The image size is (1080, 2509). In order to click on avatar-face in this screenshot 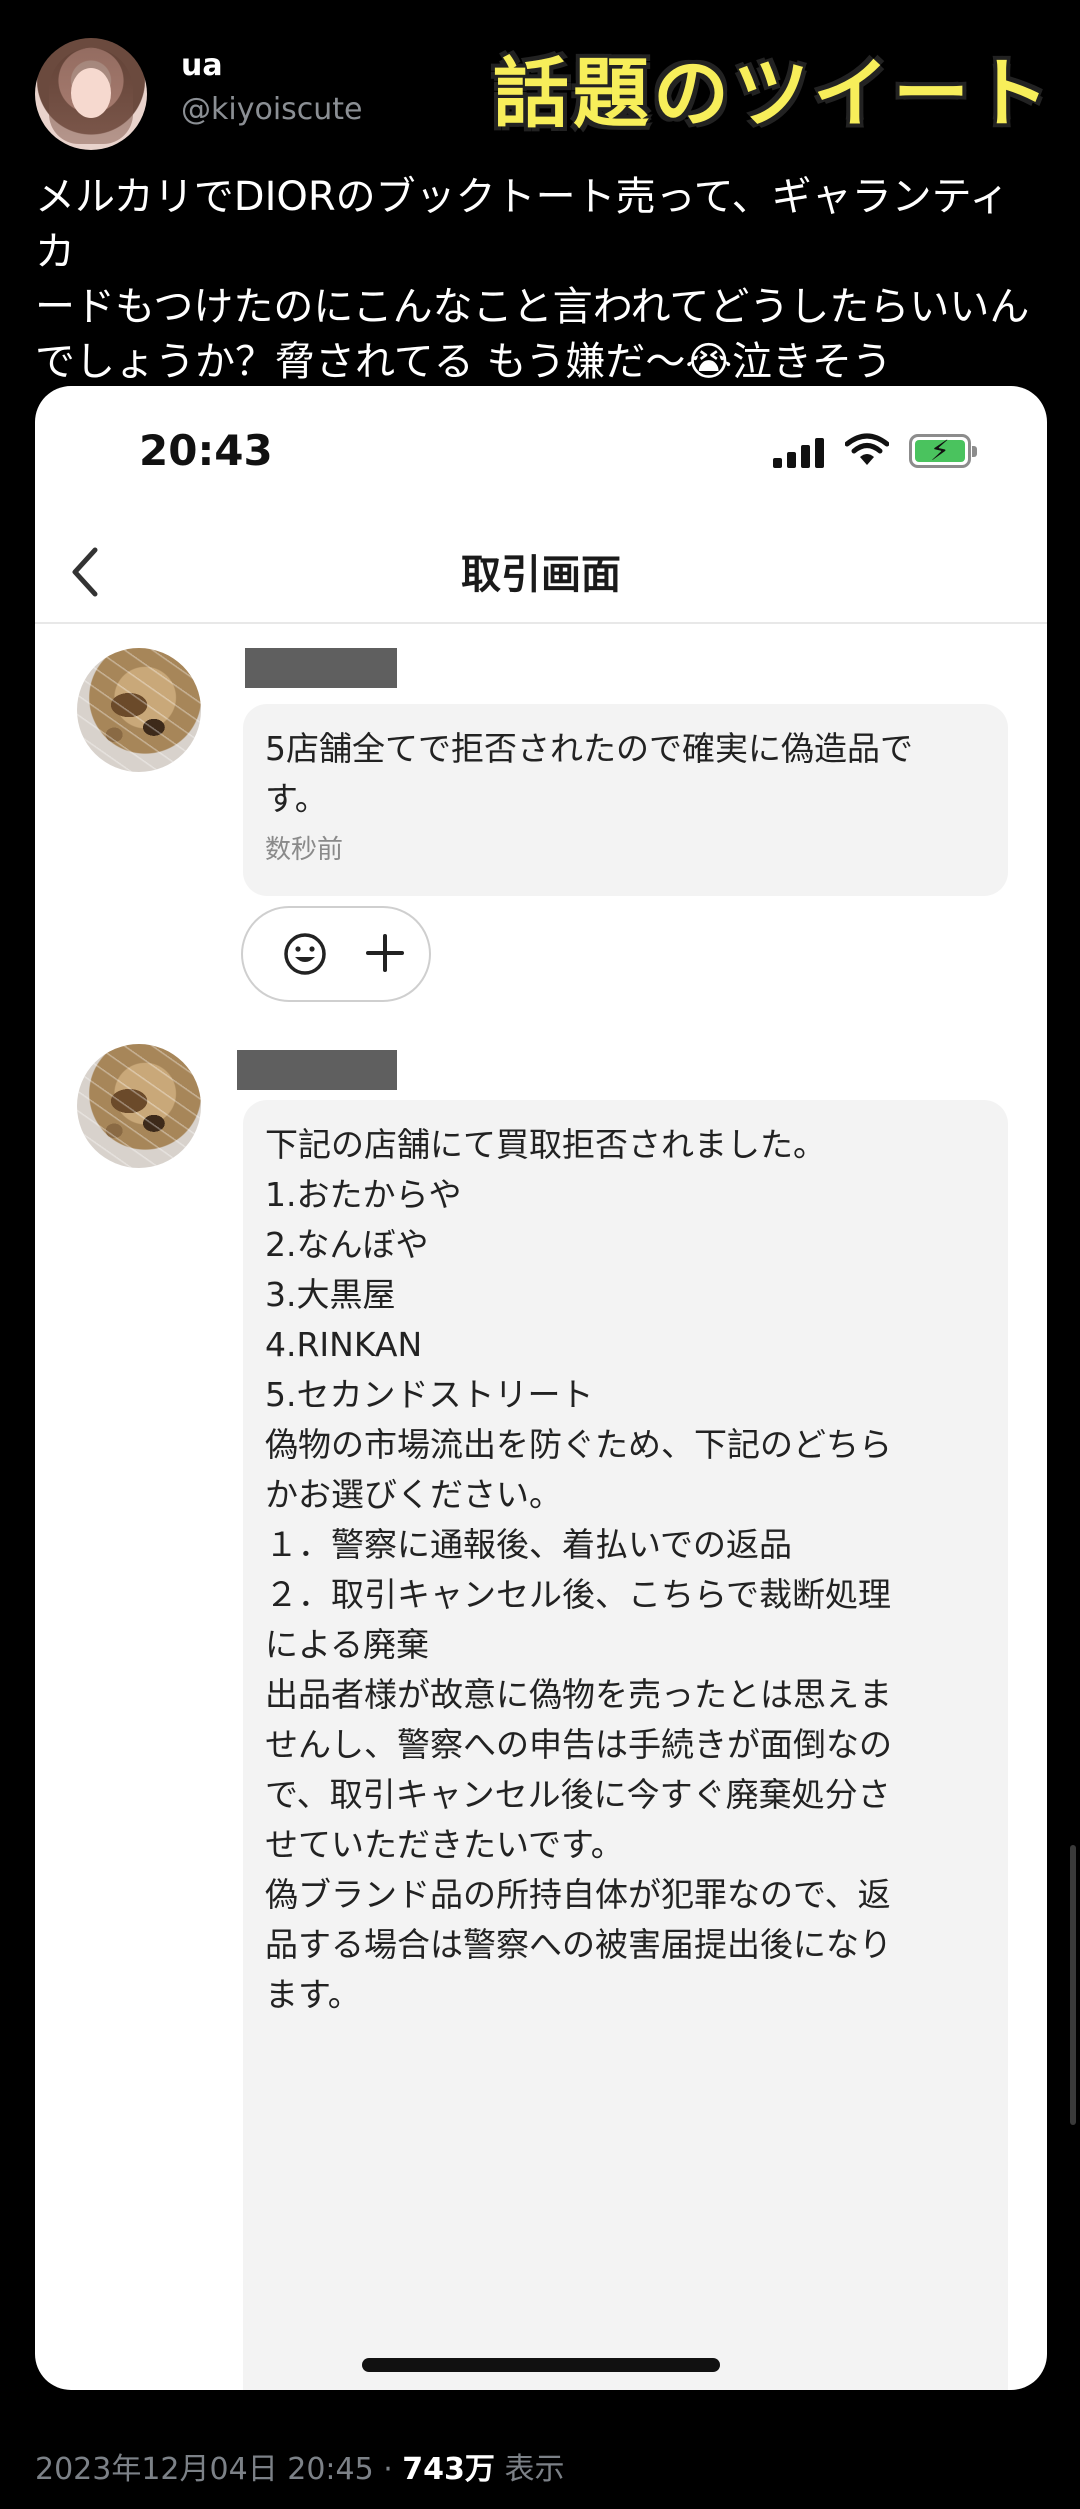, I will do `click(91, 93)`.